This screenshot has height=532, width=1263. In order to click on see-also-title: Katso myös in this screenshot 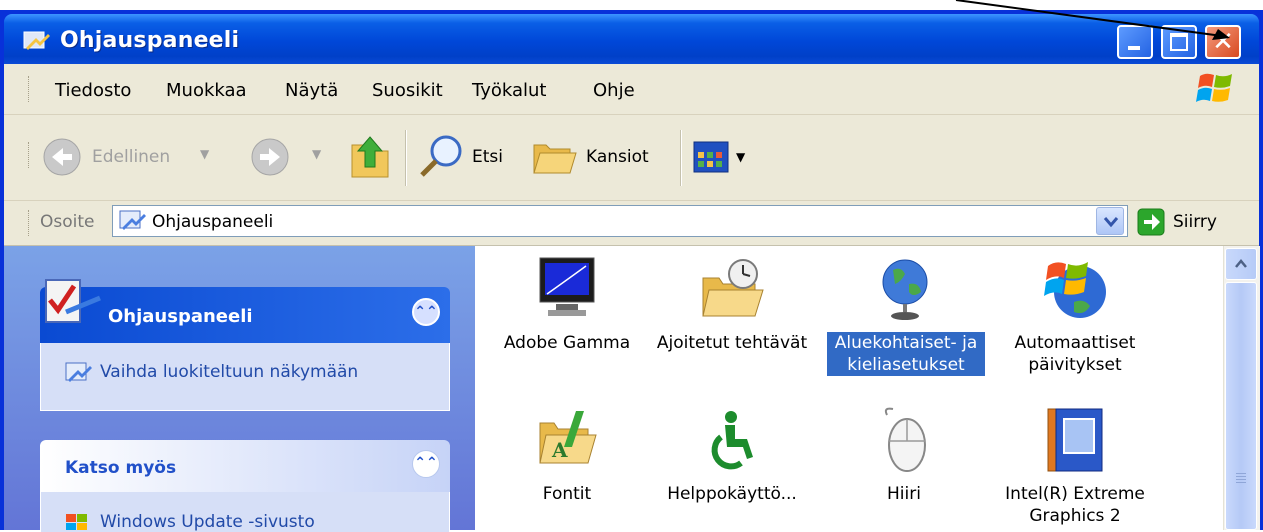, I will do `click(121, 468)`.